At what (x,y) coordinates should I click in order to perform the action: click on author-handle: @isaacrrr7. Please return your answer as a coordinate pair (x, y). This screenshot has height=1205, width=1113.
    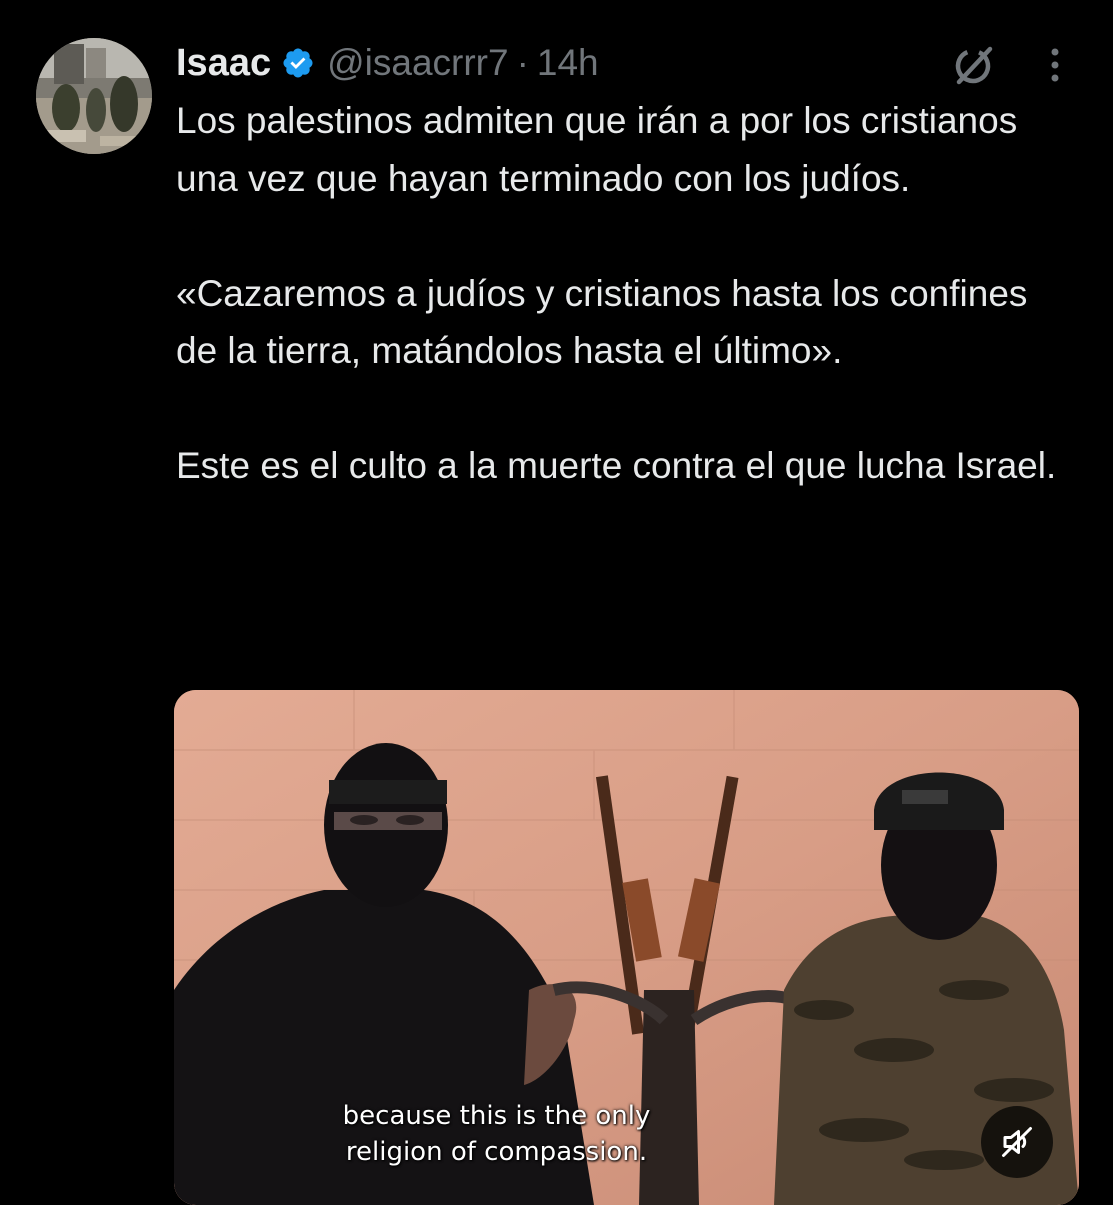
    Looking at the image, I should click on (417, 63).